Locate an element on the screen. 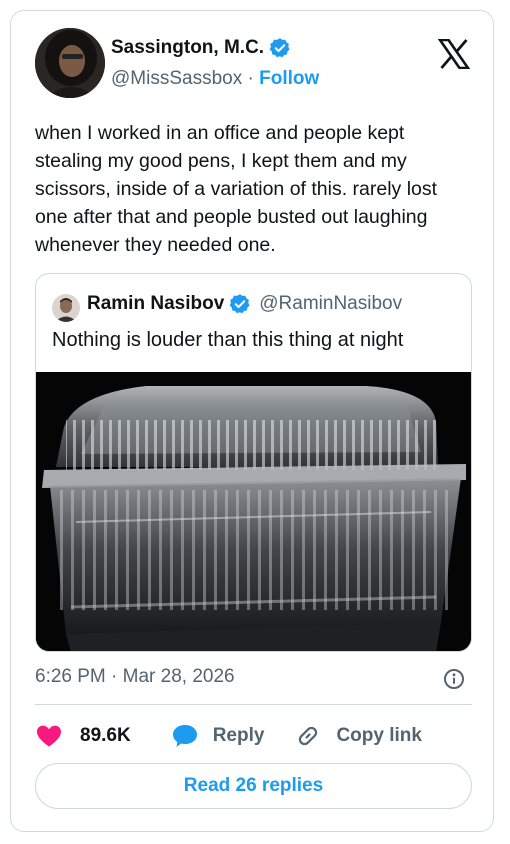 This screenshot has height=844, width=510. quoted-header: Ramin Nasibov @RaminNasibov is located at coordinates (244, 304).